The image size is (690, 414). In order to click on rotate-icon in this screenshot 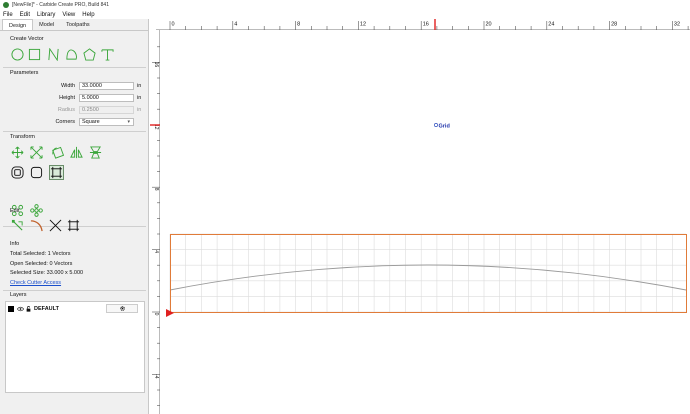, I will do `click(58, 152)`.